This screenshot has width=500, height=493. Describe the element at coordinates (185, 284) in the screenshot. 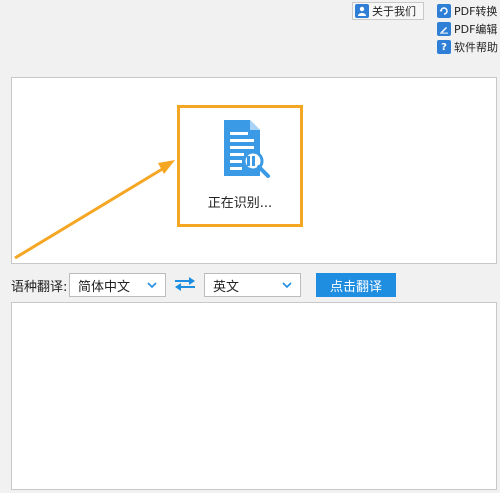

I see `swap-arrows-icon` at that location.